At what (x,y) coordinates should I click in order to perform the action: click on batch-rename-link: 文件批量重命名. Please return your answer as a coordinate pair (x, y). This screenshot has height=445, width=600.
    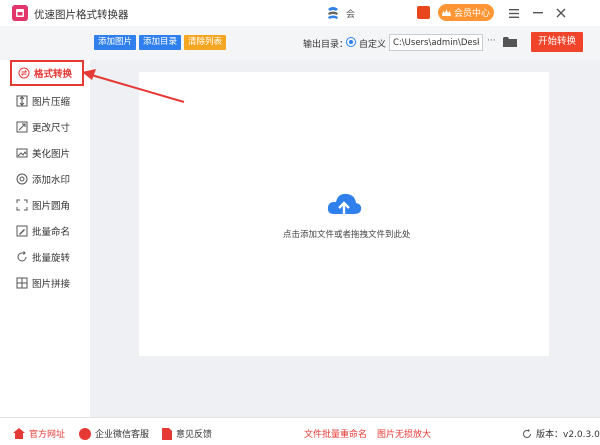
    Looking at the image, I should click on (335, 433).